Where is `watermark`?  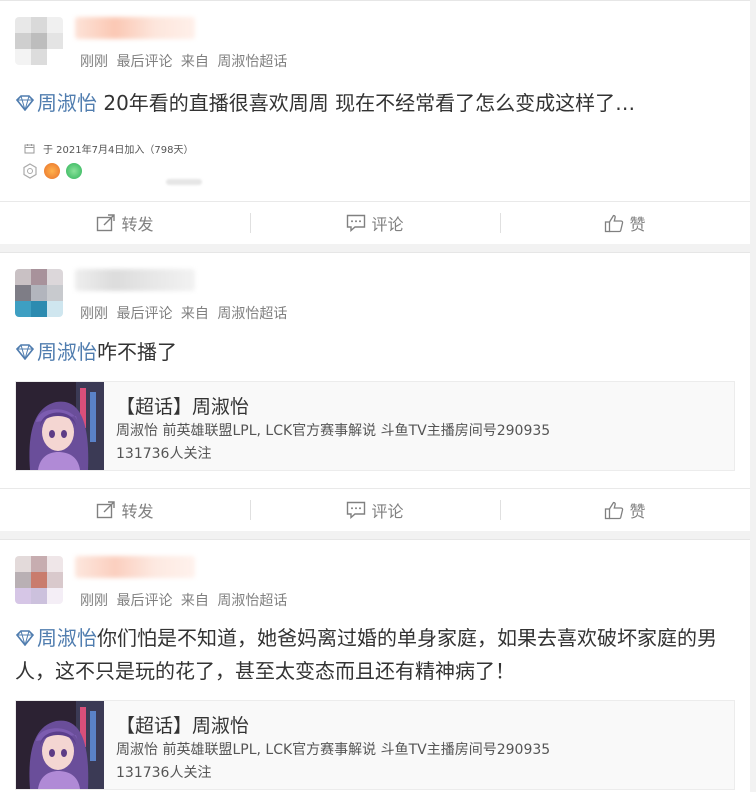 watermark is located at coordinates (184, 182).